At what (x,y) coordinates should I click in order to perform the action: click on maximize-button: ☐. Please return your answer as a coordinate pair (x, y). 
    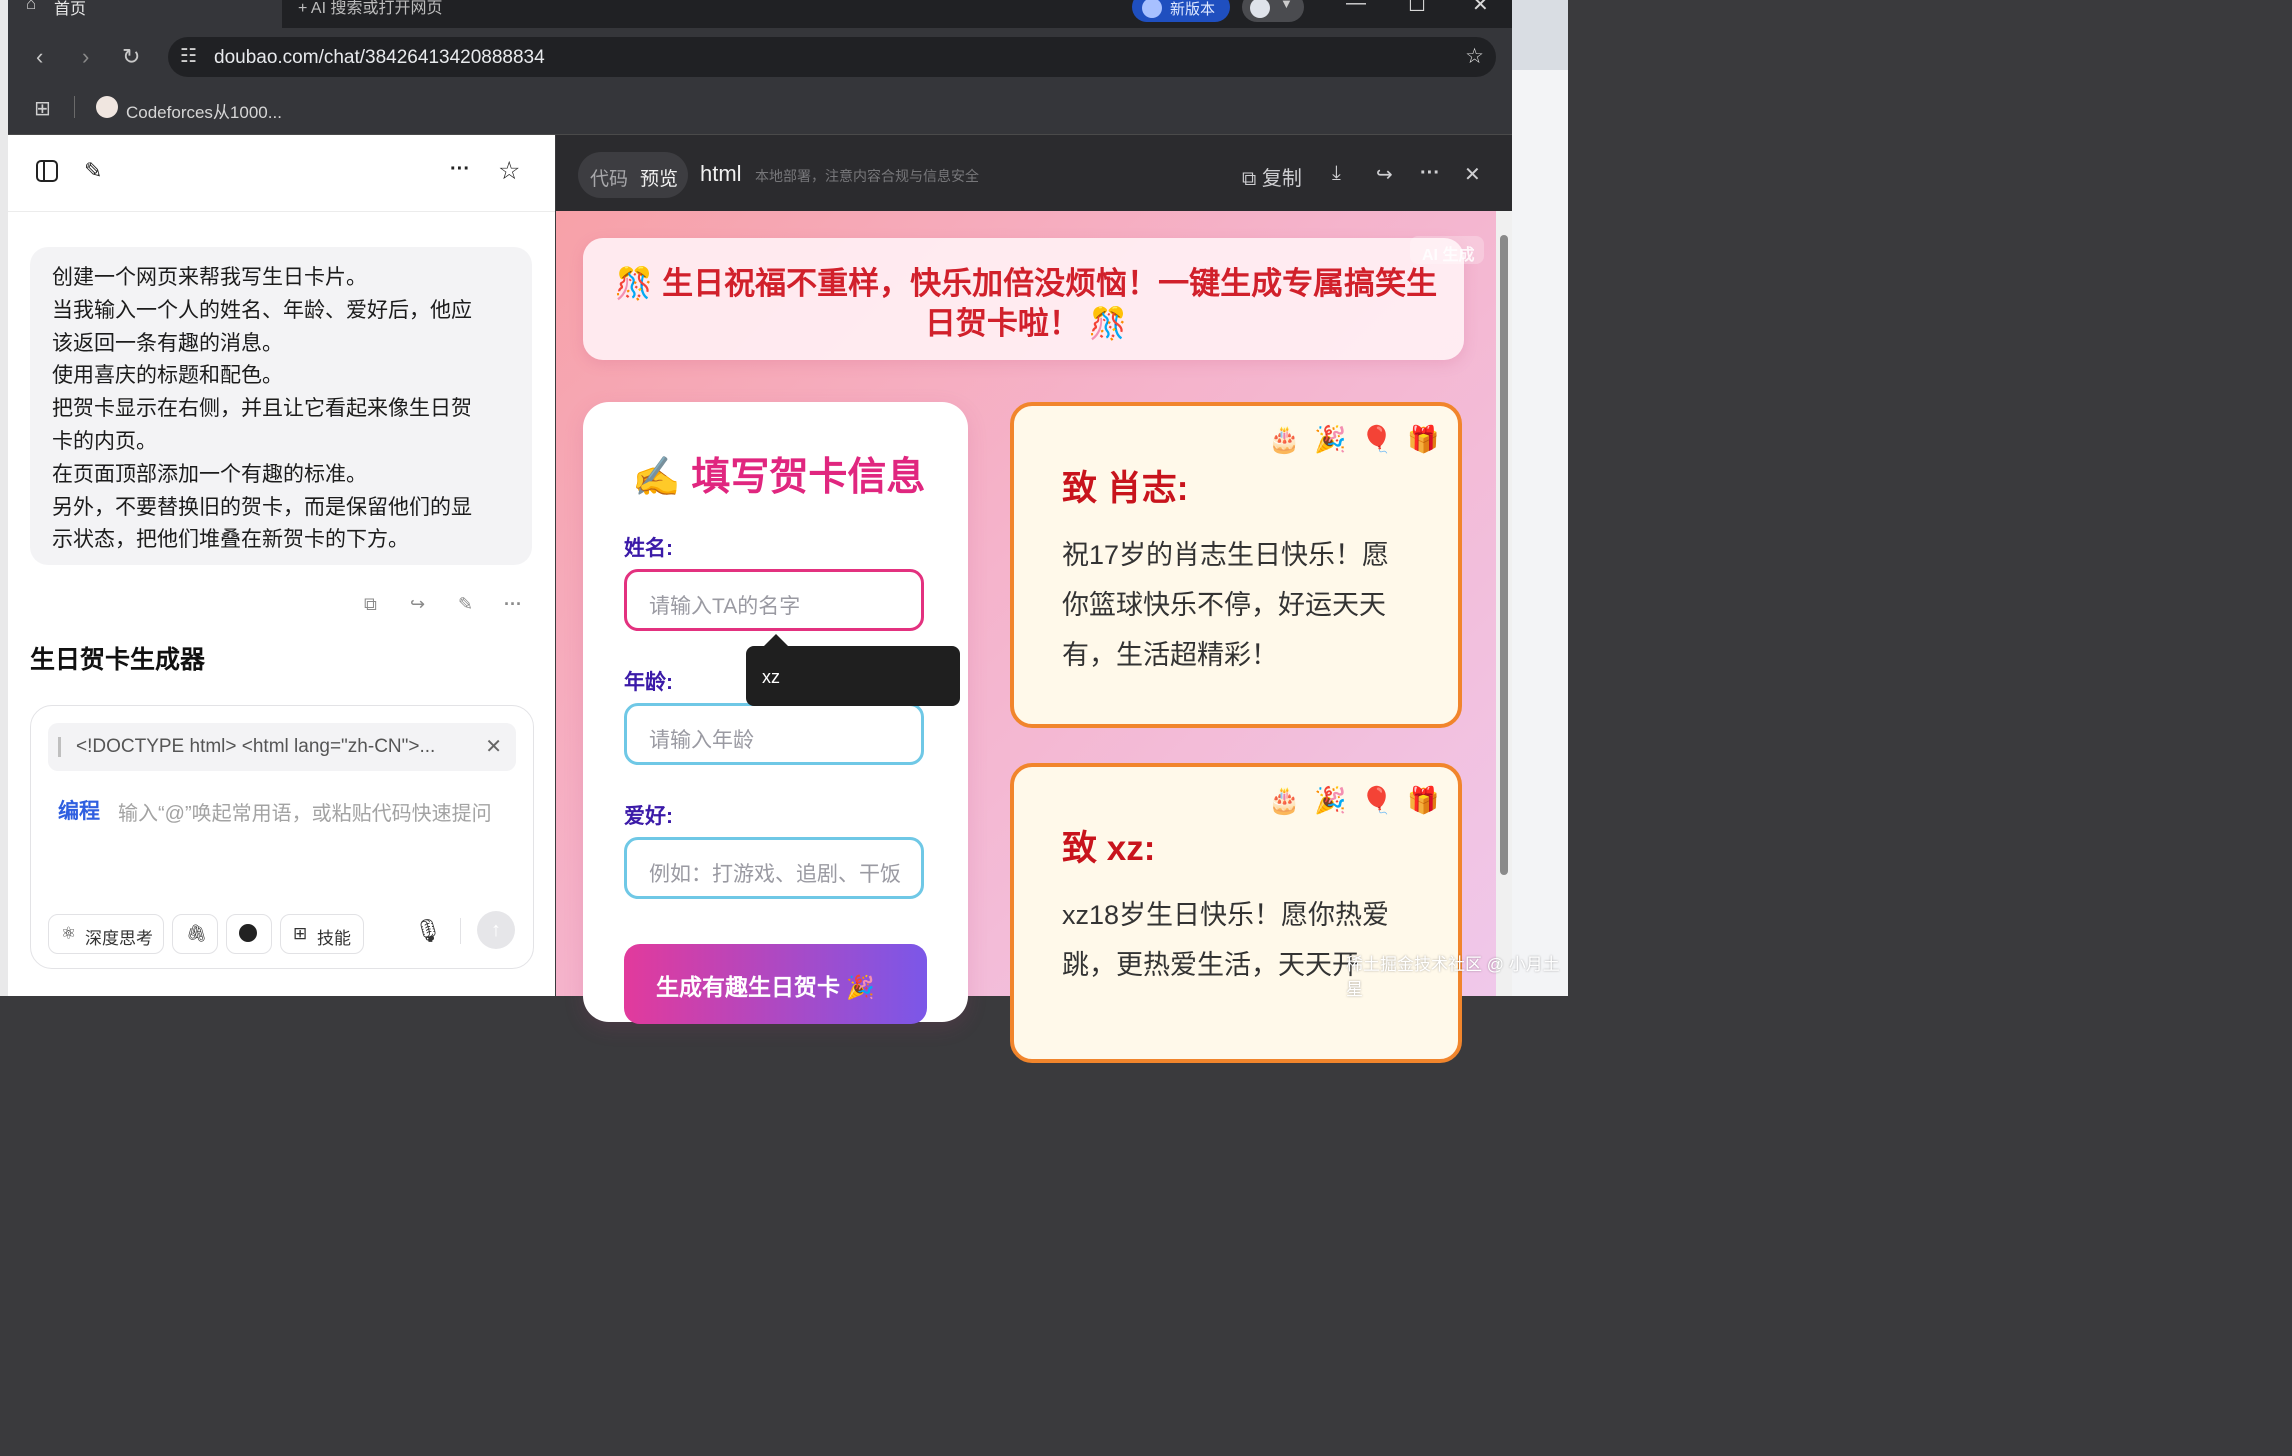
    Looking at the image, I should click on (1417, 8).